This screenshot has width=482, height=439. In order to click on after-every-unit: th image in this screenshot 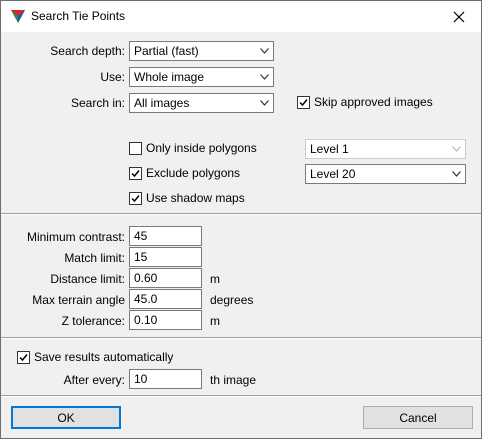, I will do `click(233, 380)`.